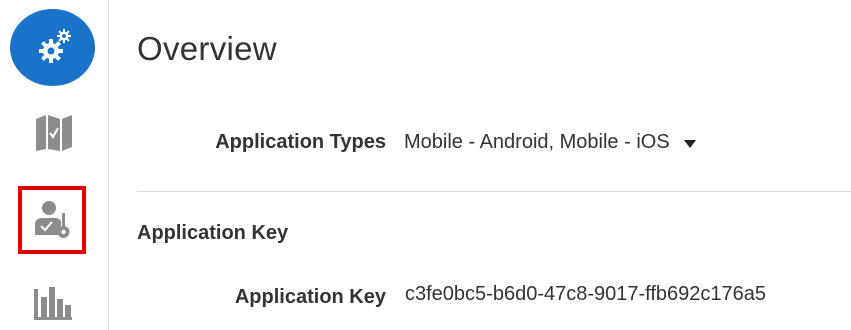  I want to click on sidebar-item-analytics, so click(53, 303).